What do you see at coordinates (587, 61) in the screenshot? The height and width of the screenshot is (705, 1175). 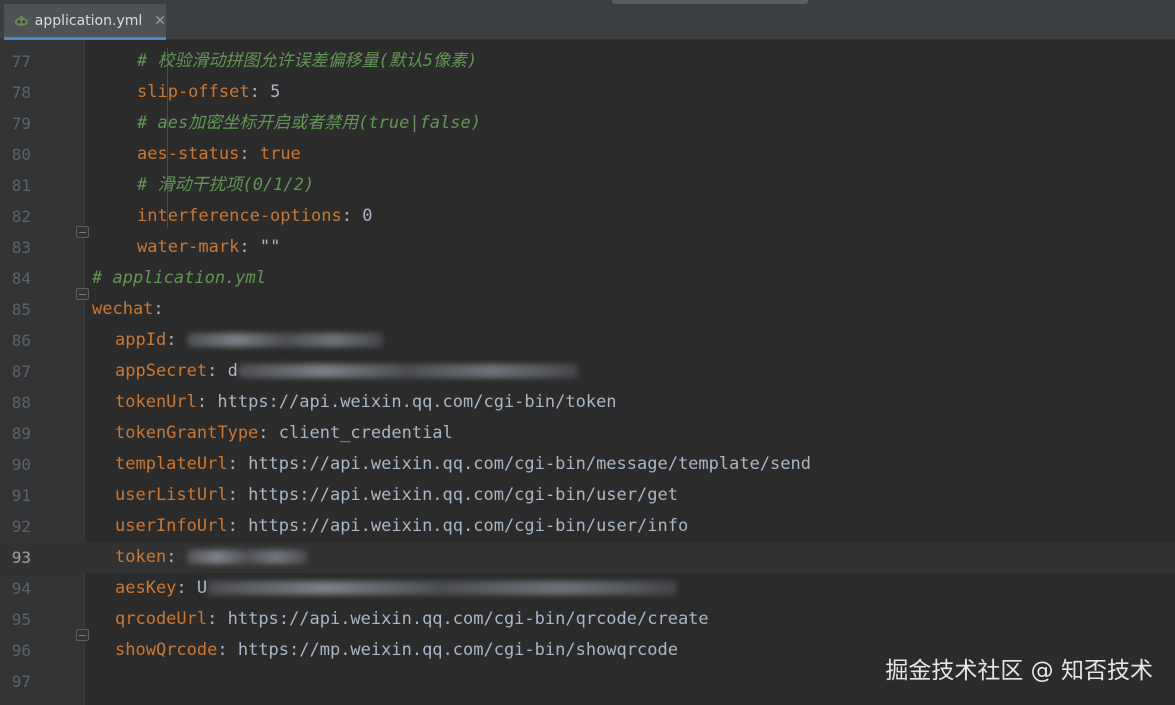 I see `code-line: 77 # 校验滑动拼图允许误差偏移量(默认5像素)` at bounding box center [587, 61].